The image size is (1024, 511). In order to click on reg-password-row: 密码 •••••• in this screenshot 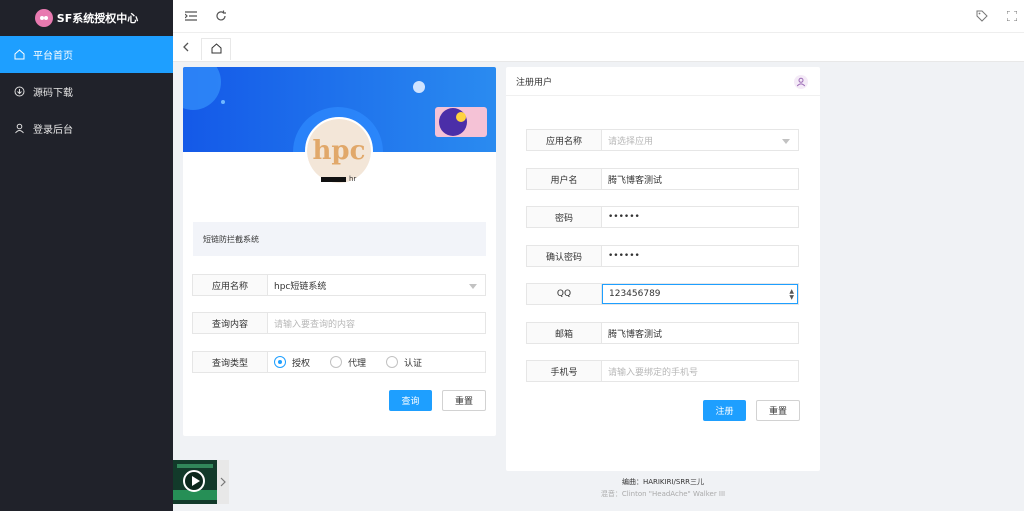, I will do `click(662, 217)`.